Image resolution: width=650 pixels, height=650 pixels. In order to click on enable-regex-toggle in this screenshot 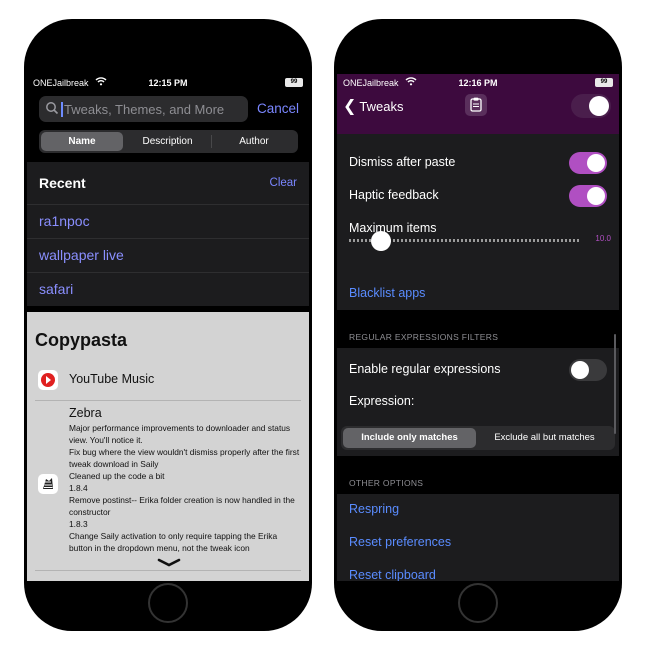, I will do `click(588, 370)`.